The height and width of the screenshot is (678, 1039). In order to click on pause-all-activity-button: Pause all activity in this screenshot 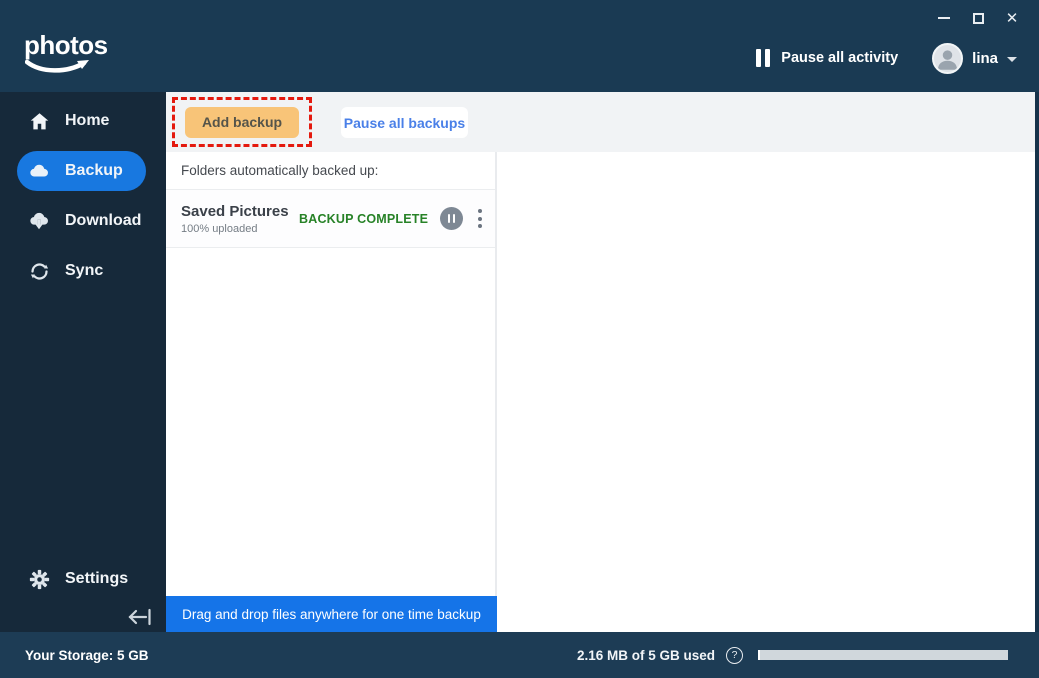, I will do `click(827, 58)`.